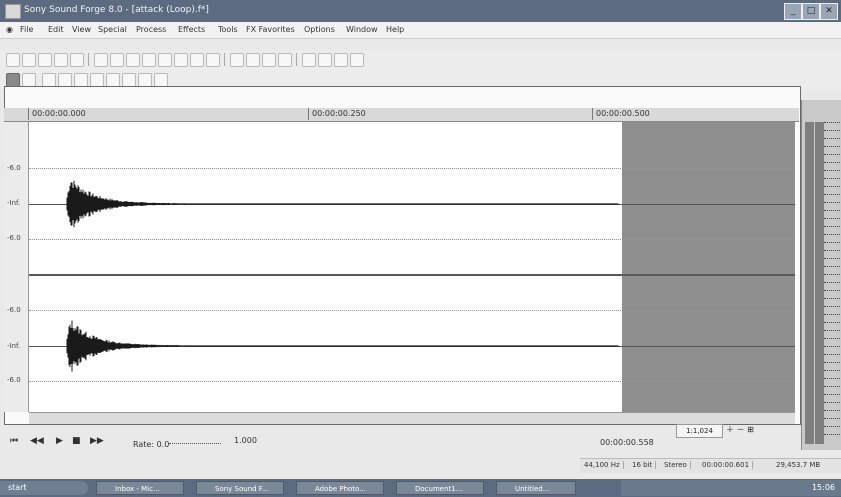 This screenshot has height=497, width=841. What do you see at coordinates (270, 29) in the screenshot?
I see `menu-fx-favorites: FX Favorites` at bounding box center [270, 29].